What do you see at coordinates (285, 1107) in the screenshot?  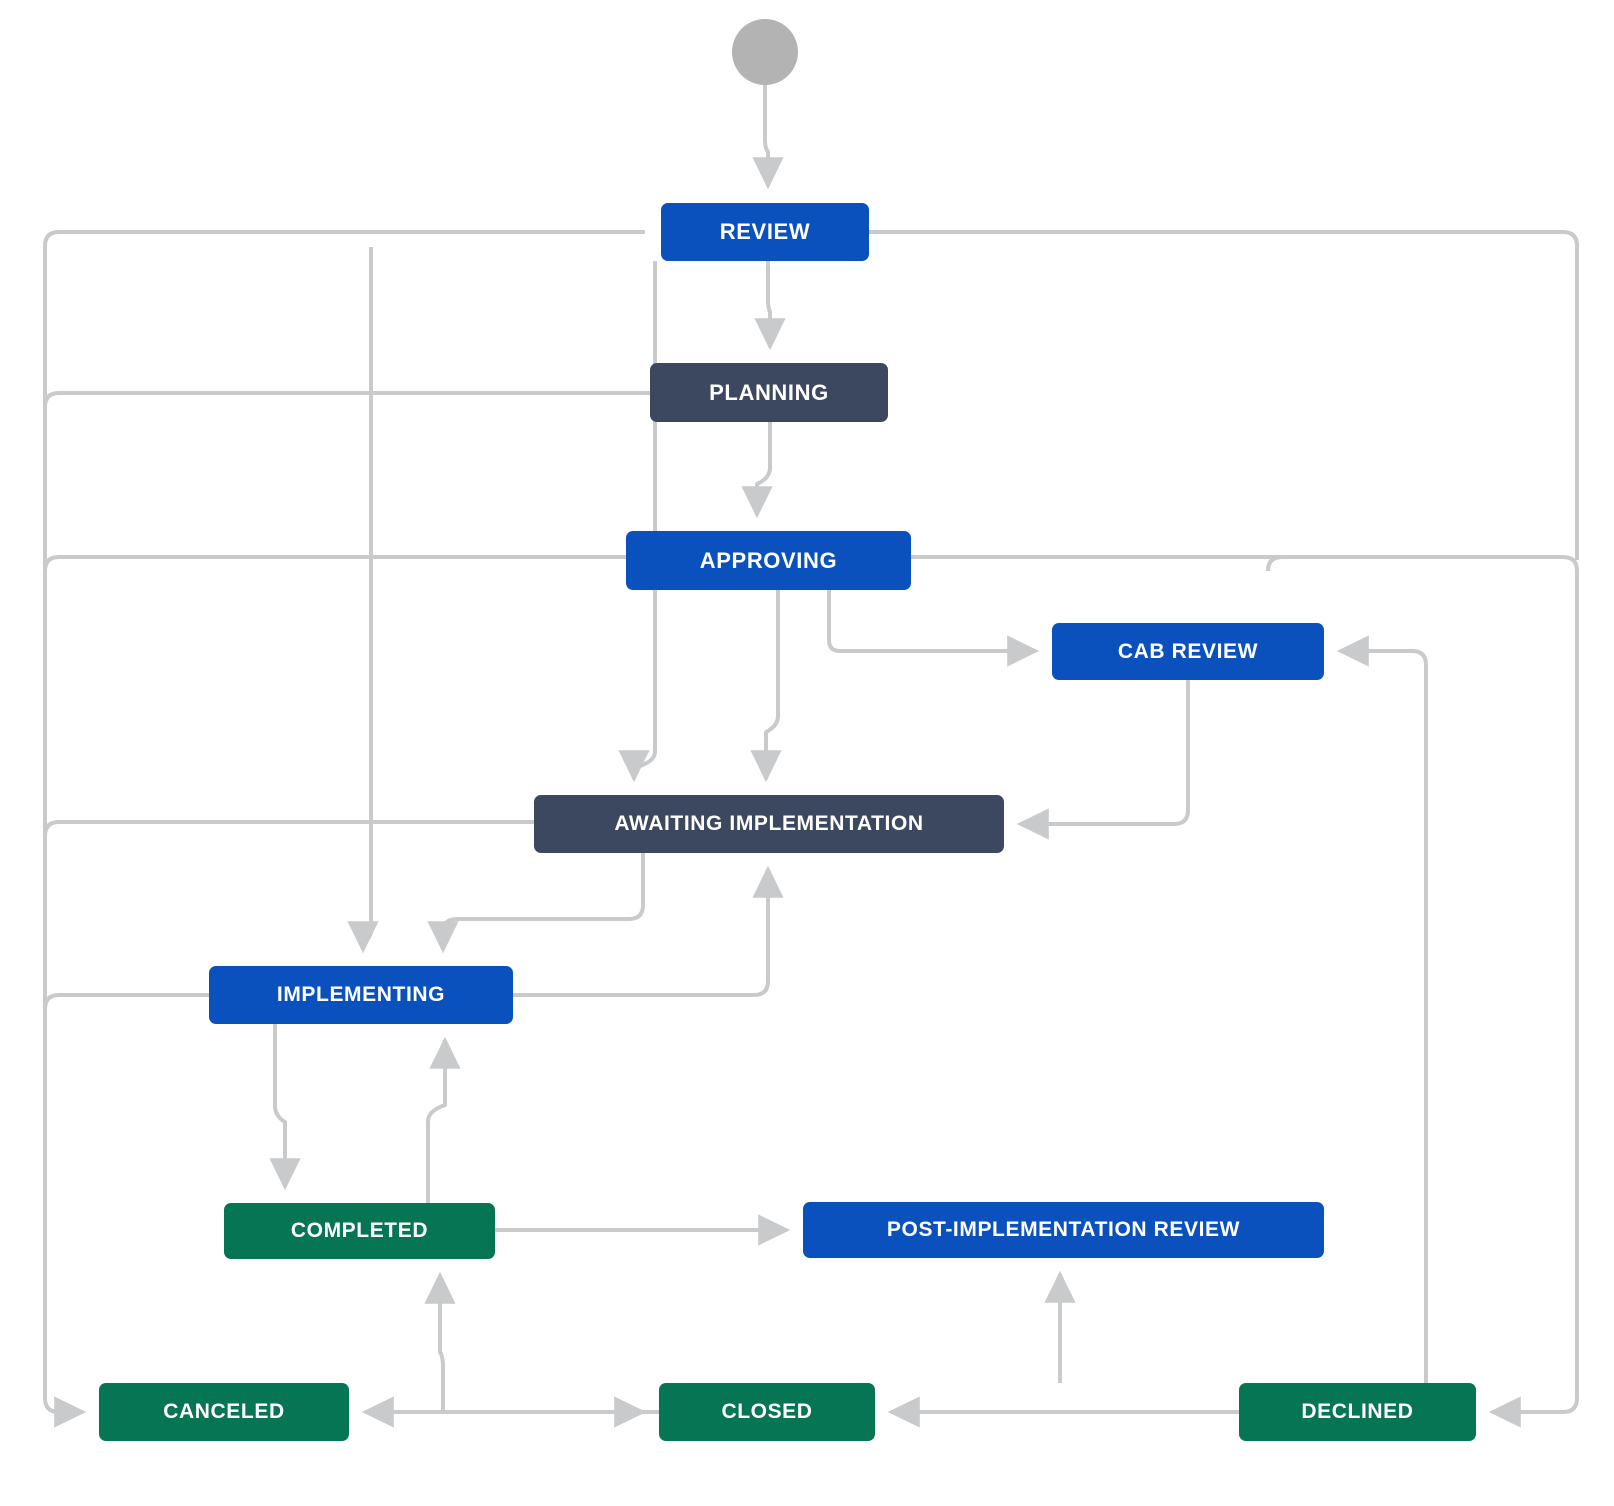 I see `edge-implementing-to-completed` at bounding box center [285, 1107].